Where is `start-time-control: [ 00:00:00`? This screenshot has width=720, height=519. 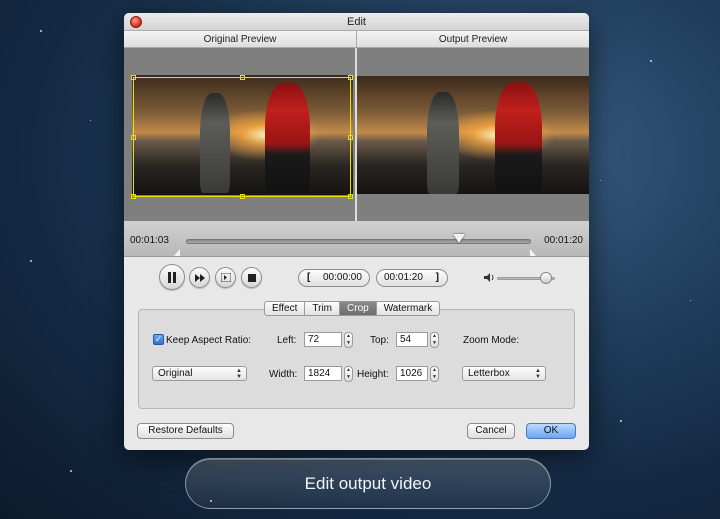 start-time-control: [ 00:00:00 is located at coordinates (334, 278).